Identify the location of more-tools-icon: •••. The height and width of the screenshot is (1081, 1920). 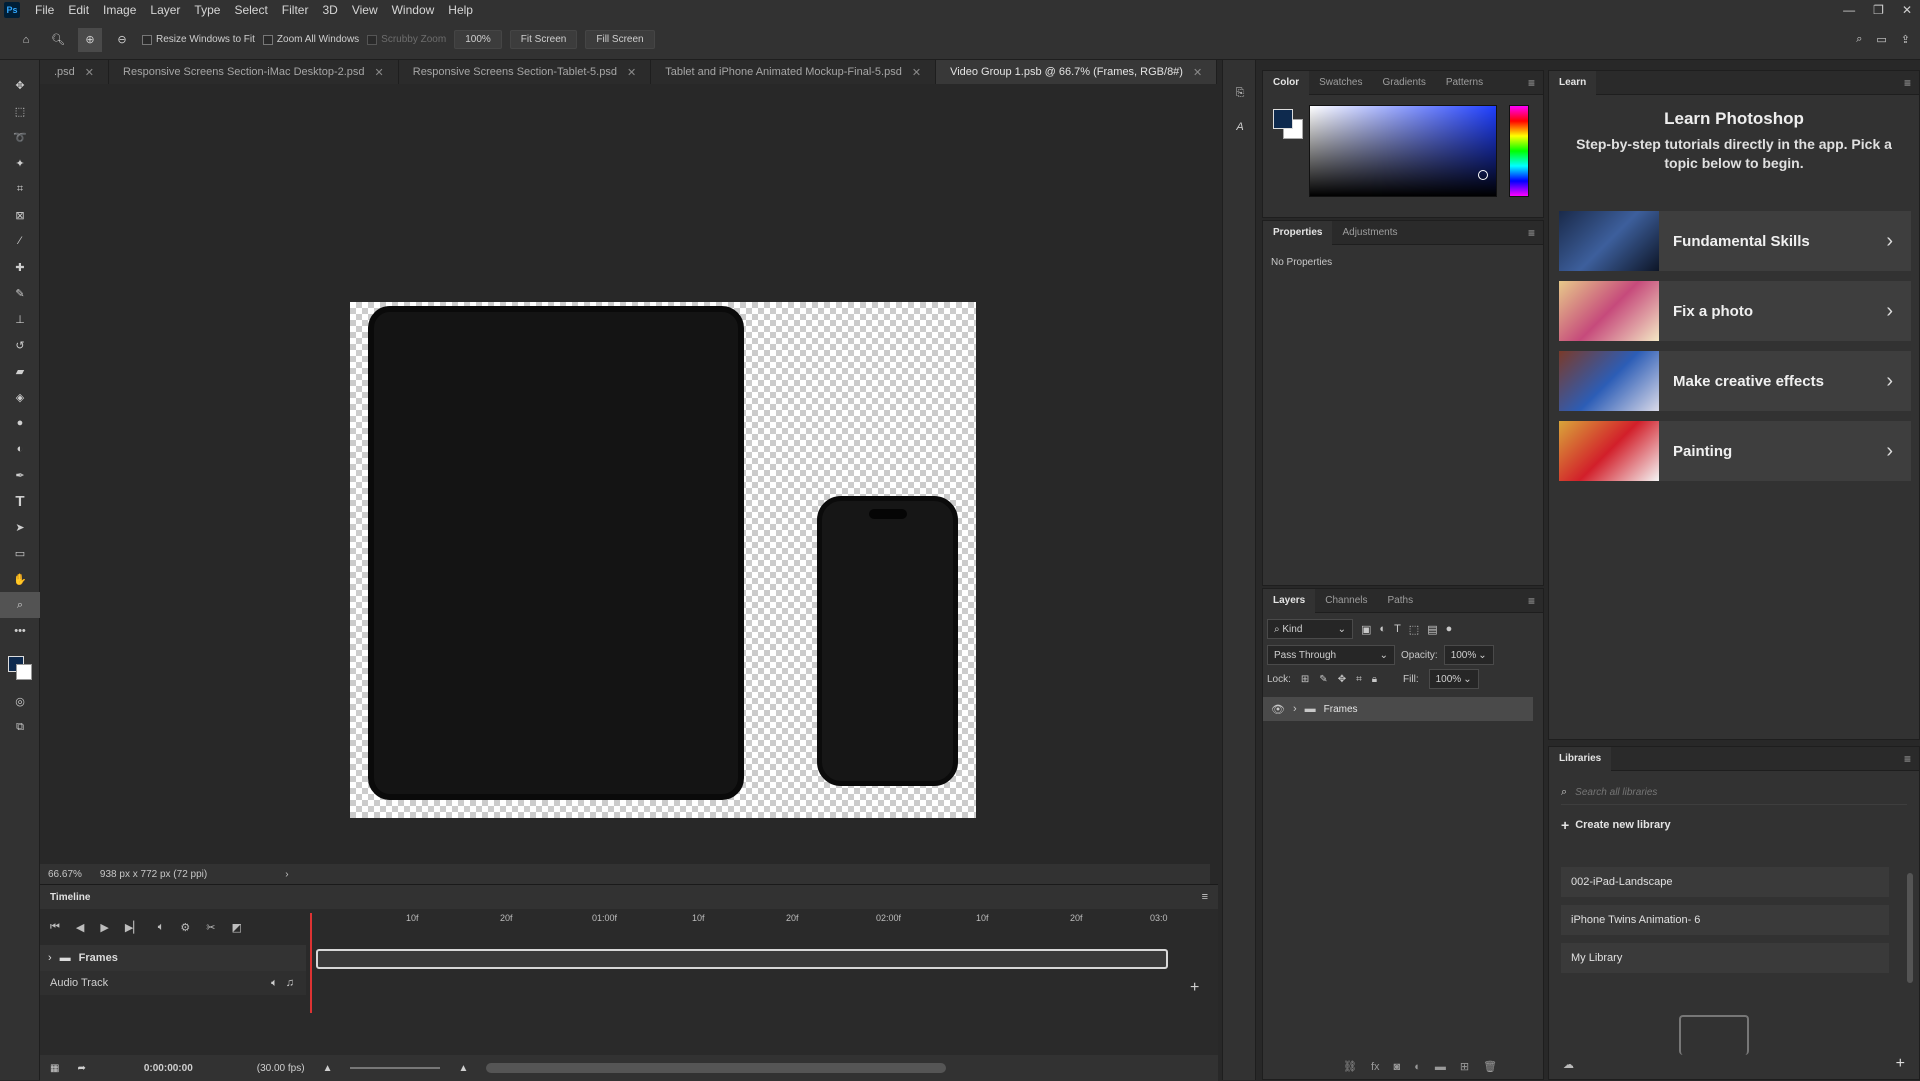
(20, 631).